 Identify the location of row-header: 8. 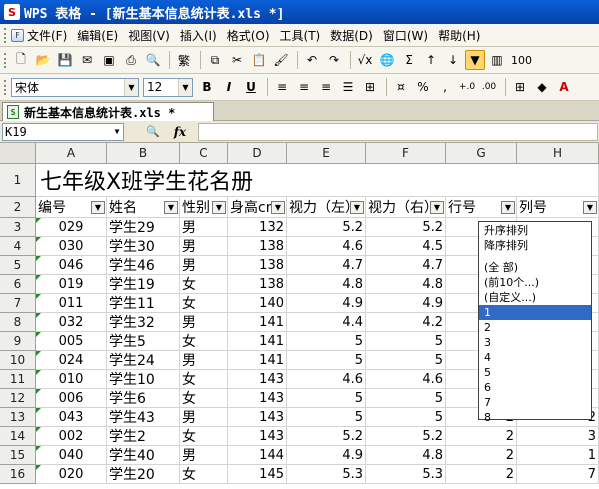
(18, 322).